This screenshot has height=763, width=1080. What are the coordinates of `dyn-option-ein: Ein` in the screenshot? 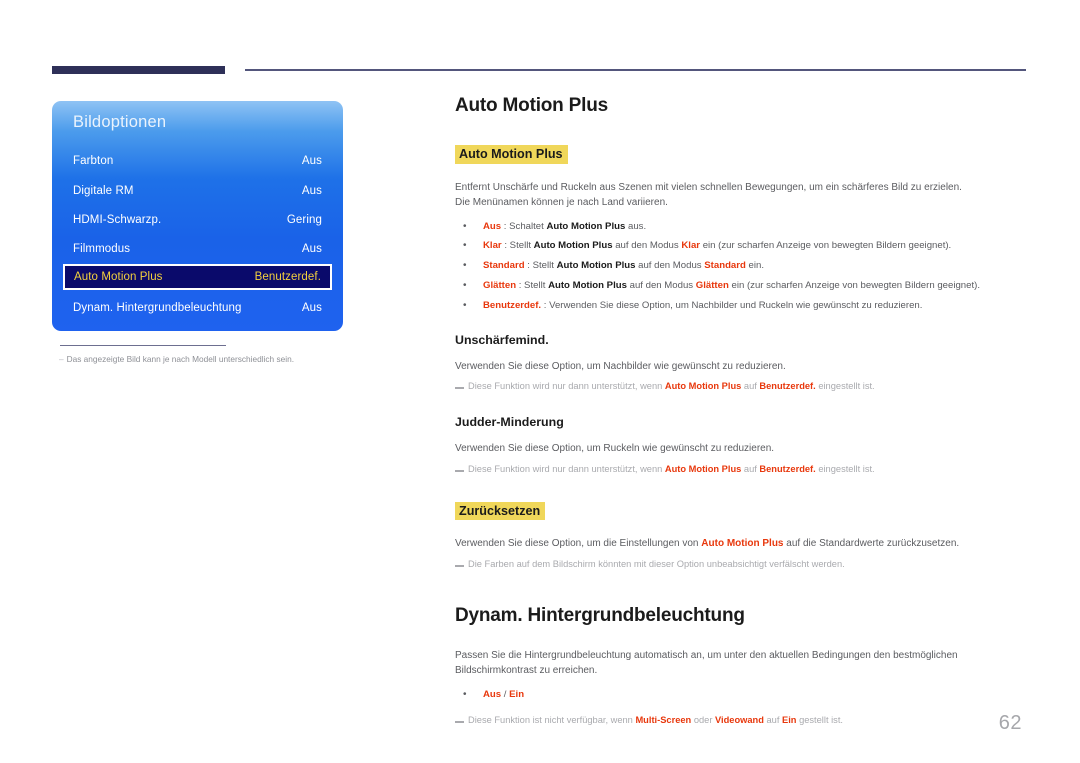 It's located at (517, 694).